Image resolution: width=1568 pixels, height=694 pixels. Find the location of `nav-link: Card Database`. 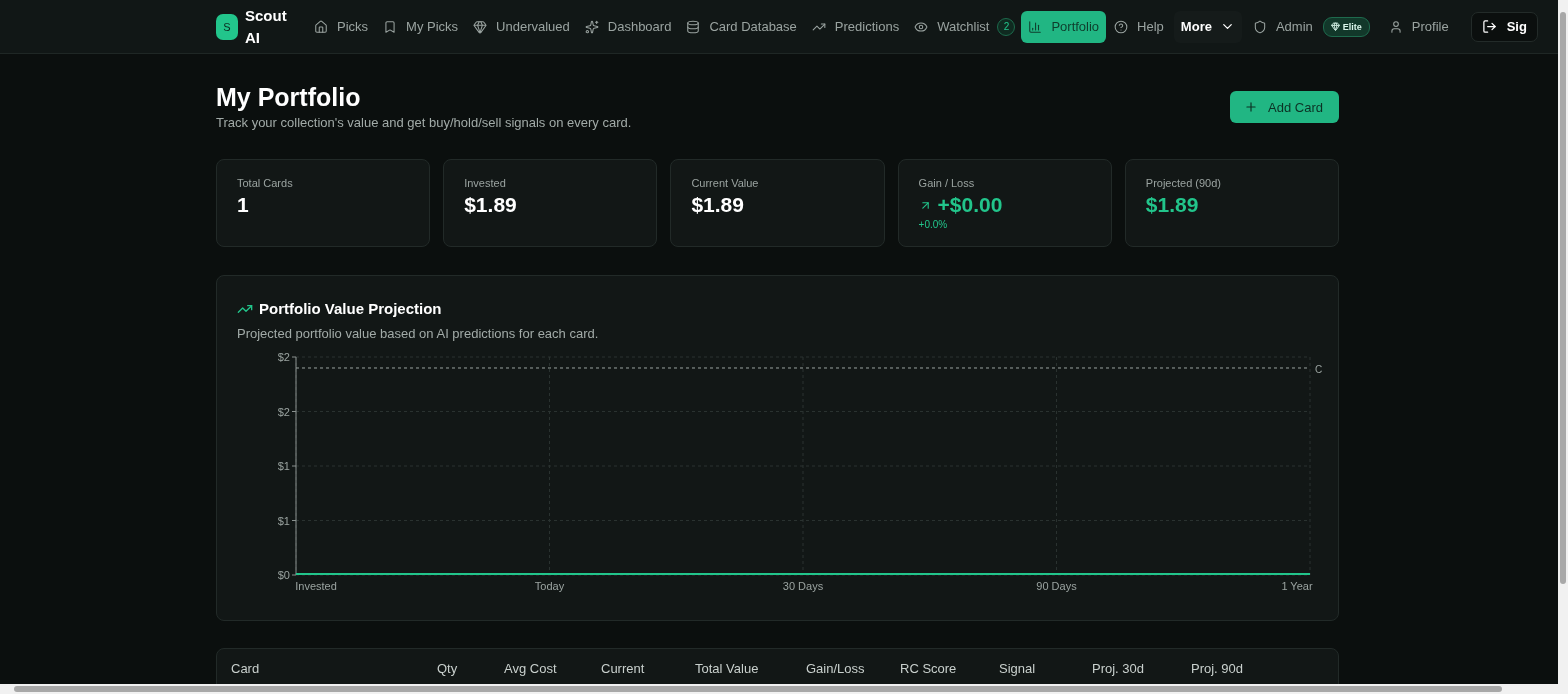

nav-link: Card Database is located at coordinates (741, 26).